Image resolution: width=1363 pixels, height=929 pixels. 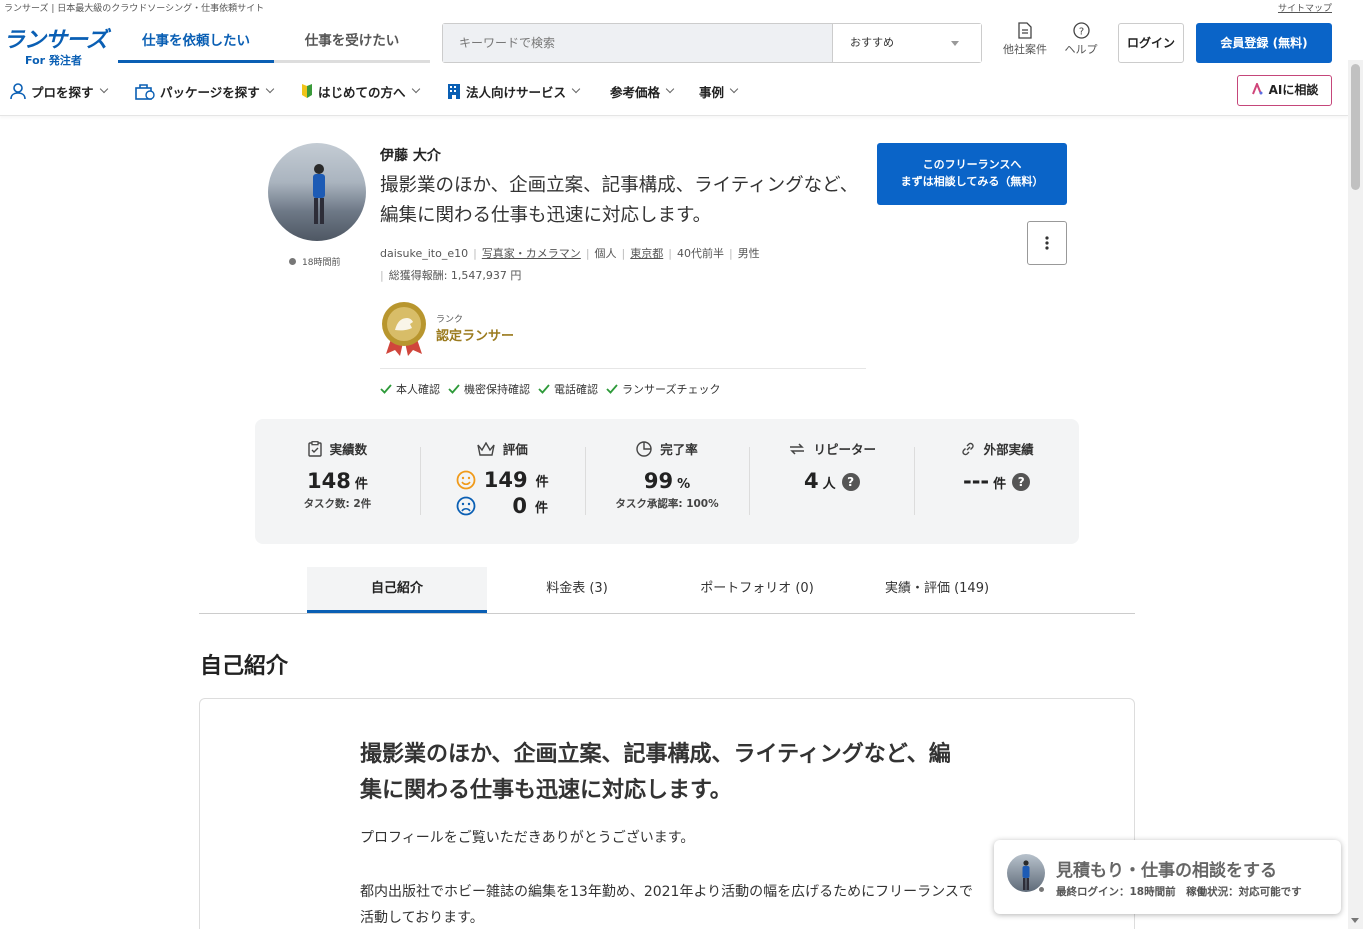 What do you see at coordinates (1081, 39) in the screenshot?
I see `help-link: ? ヘルプ` at bounding box center [1081, 39].